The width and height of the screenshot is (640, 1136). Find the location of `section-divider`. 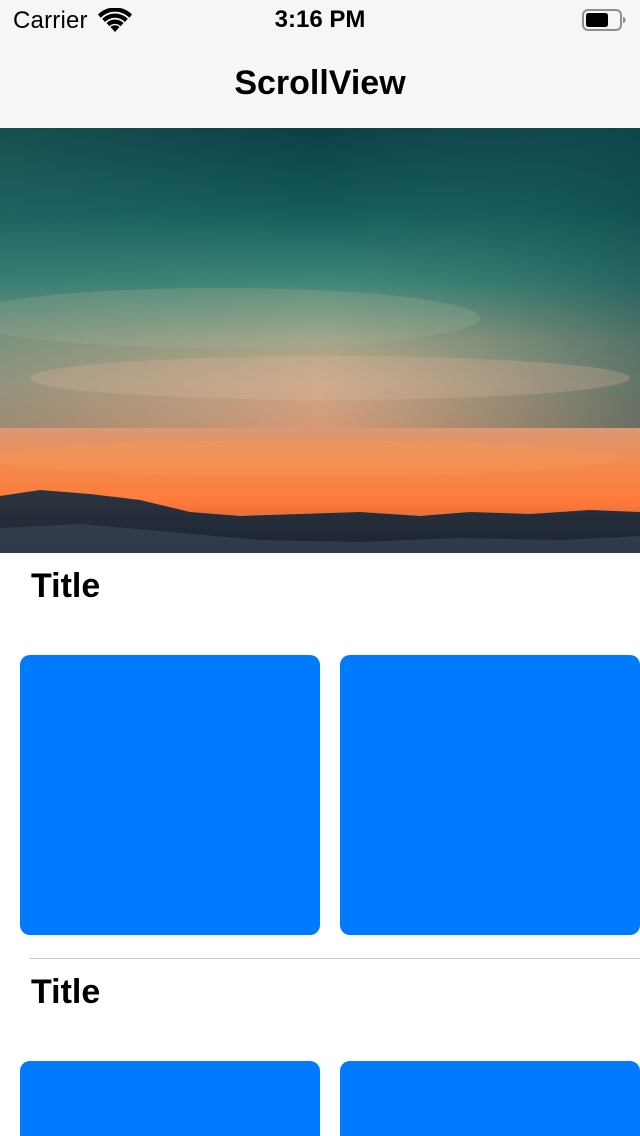

section-divider is located at coordinates (335, 958).